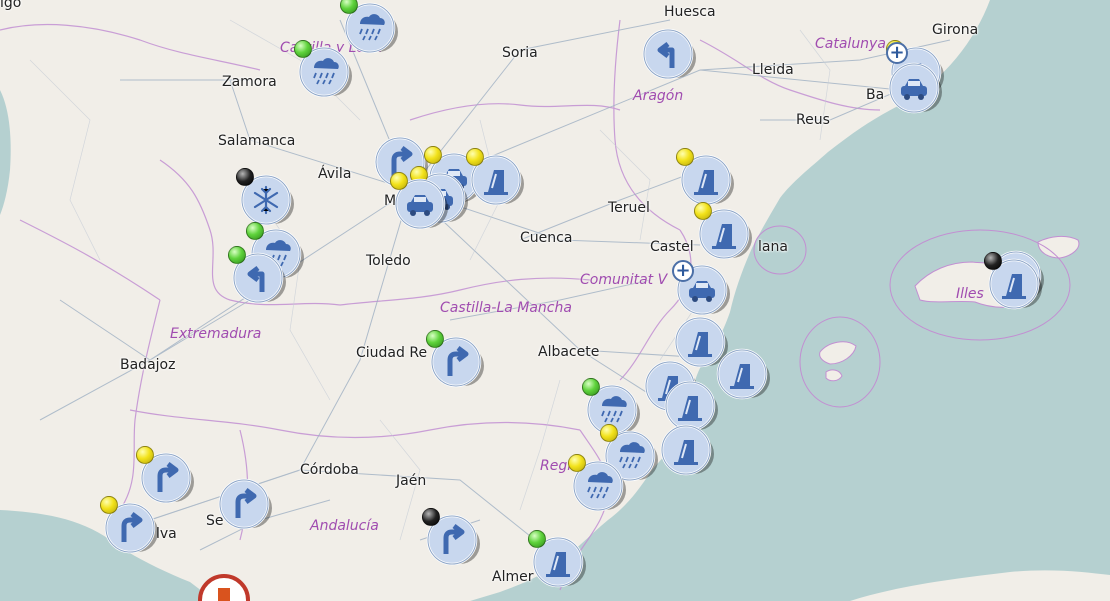 This screenshot has width=1110, height=601. Describe the element at coordinates (875, 95) in the screenshot. I see `city-label-barcelona: Ba` at that location.